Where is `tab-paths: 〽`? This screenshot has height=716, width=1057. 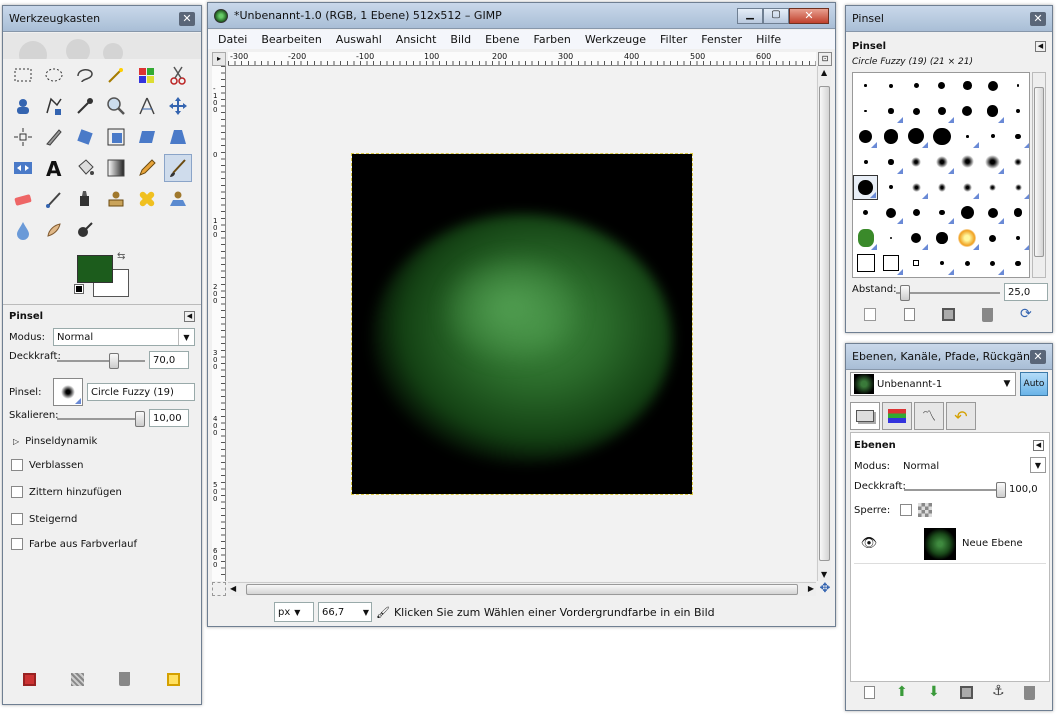 tab-paths: 〽 is located at coordinates (929, 416).